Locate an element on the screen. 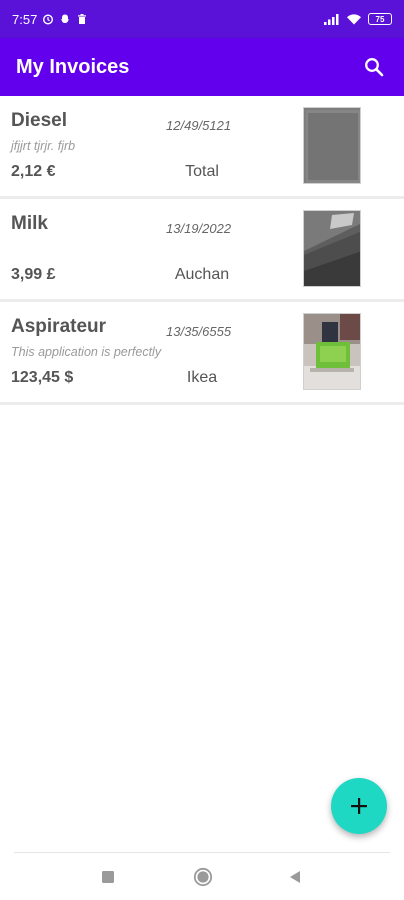 Image resolution: width=404 pixels, height=900 pixels. snapchat-icon is located at coordinates (65, 18).